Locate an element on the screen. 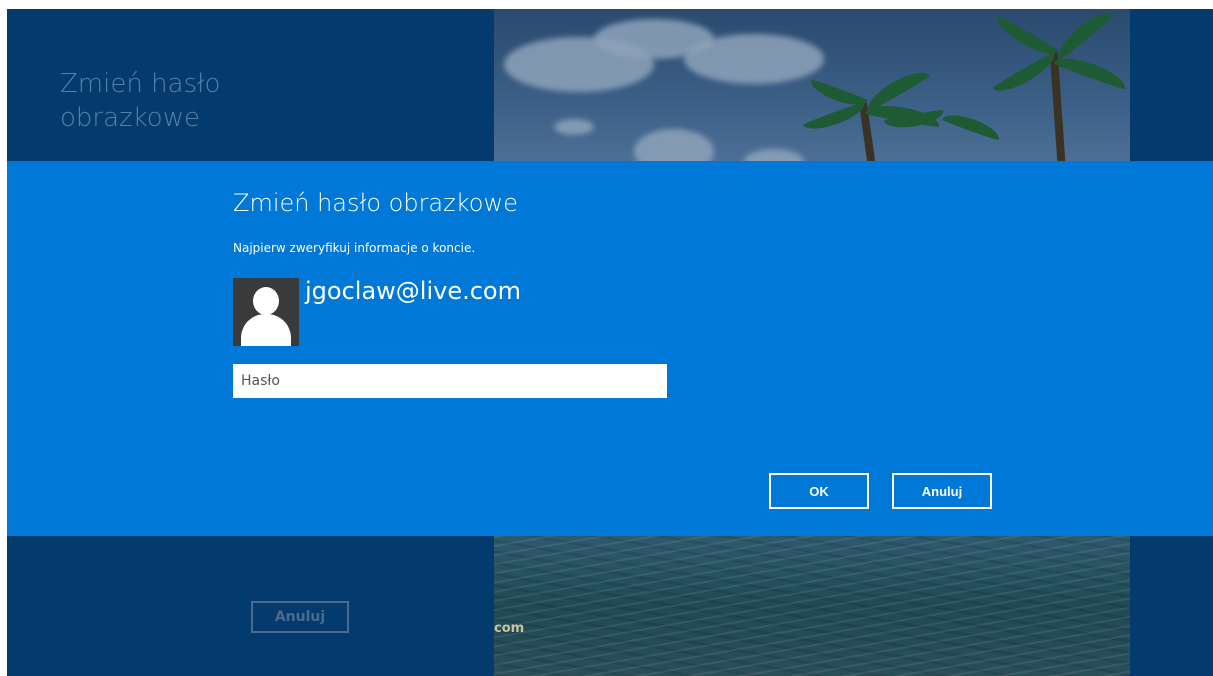  ok-button: OK is located at coordinates (819, 491).